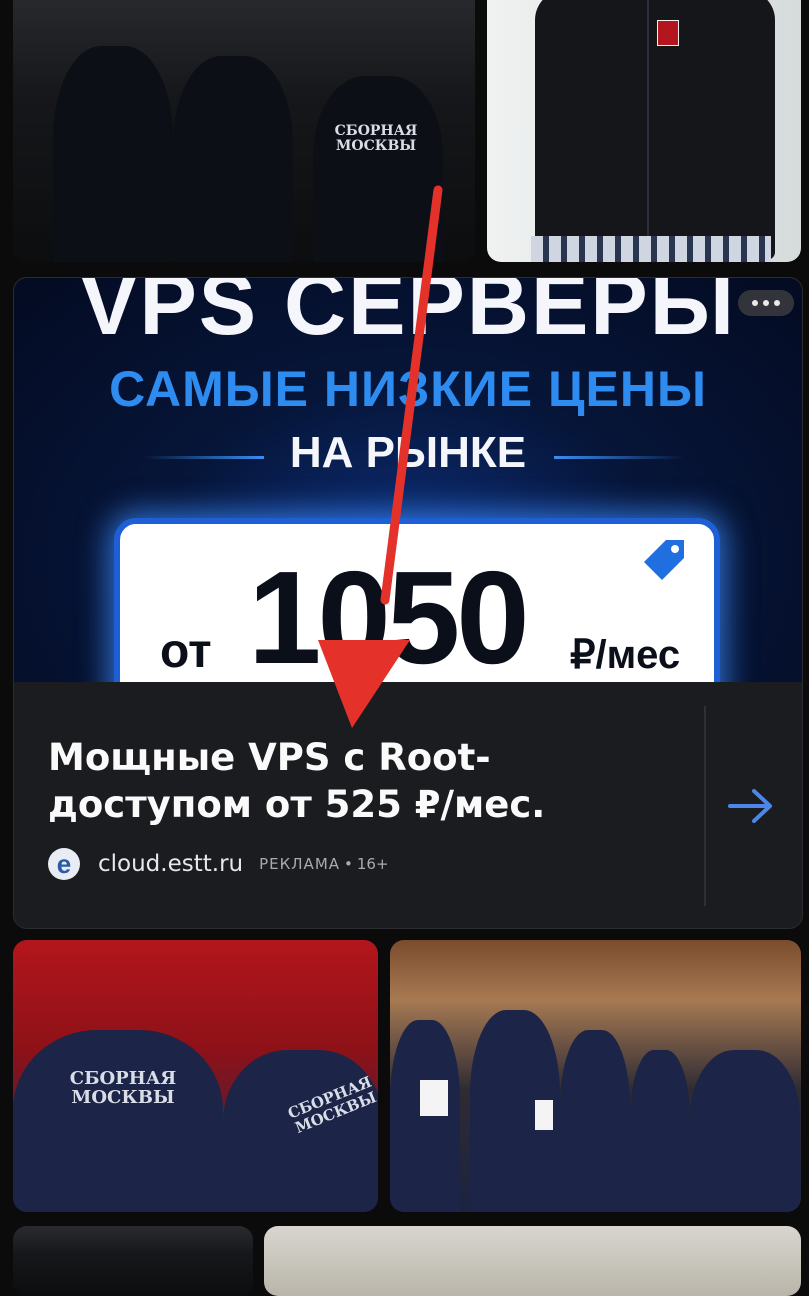  I want to click on price-value: 1050, so click(389, 613).